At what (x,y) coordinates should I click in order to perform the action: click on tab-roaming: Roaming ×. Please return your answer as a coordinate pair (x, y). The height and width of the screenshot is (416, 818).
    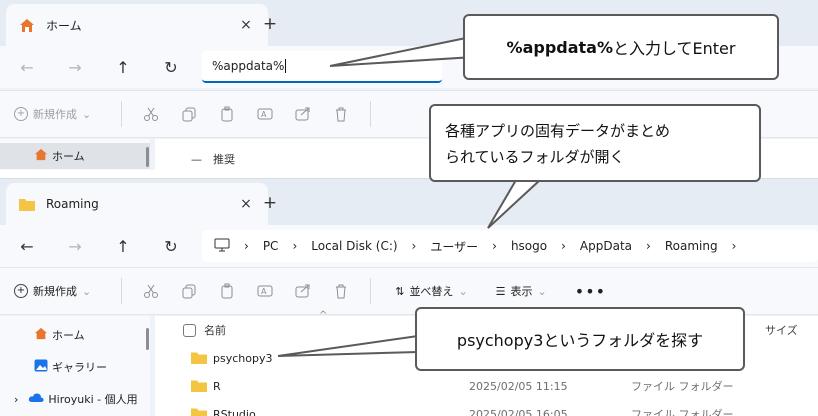
    Looking at the image, I should click on (137, 204).